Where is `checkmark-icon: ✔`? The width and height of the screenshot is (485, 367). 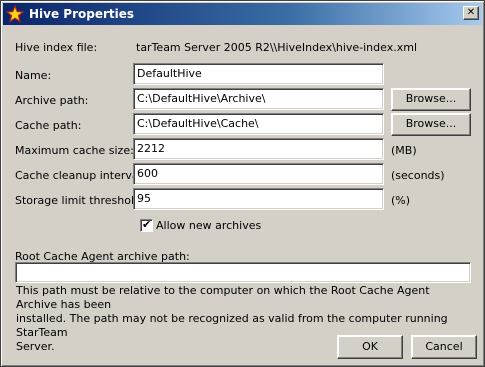
checkmark-icon: ✔ is located at coordinates (147, 224).